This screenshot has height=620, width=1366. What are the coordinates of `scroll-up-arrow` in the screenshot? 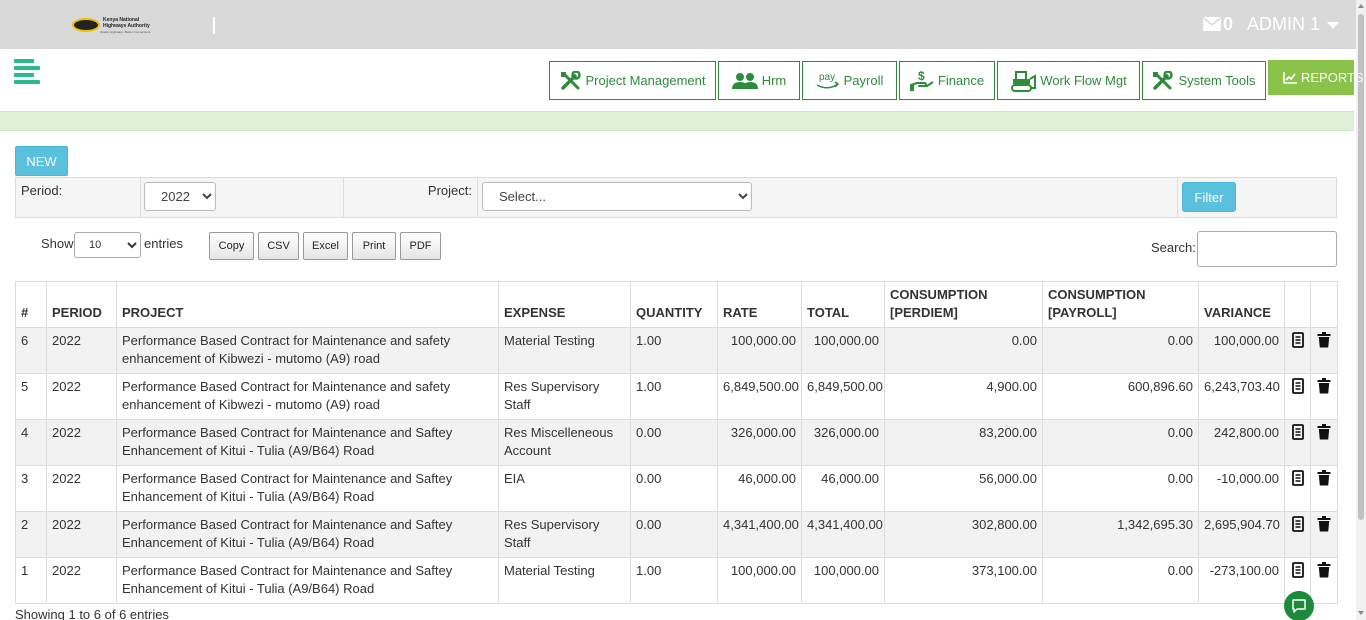 It's located at (1361, 6).